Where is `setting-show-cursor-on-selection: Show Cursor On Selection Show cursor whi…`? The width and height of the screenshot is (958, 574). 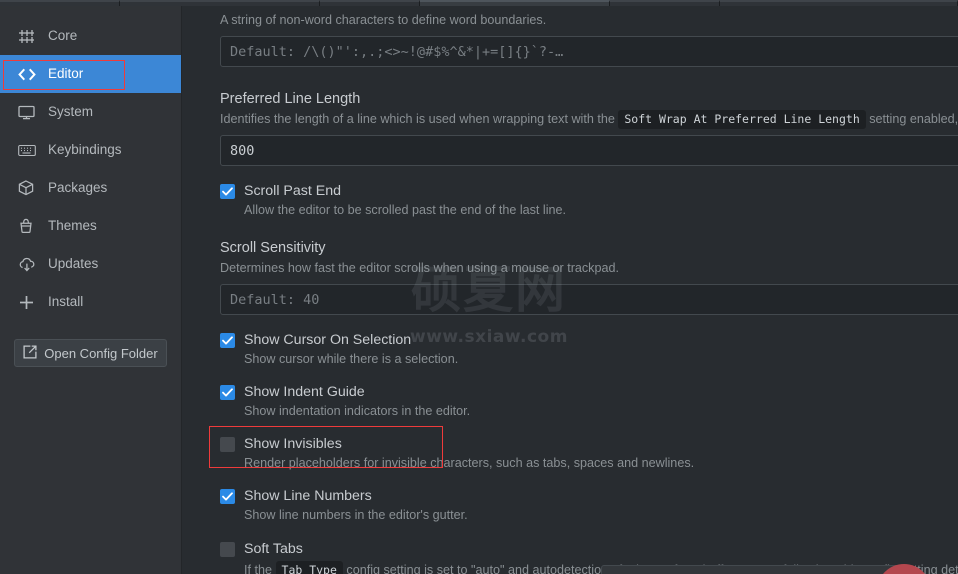 setting-show-cursor-on-selection: Show Cursor On Selection Show cursor whi… is located at coordinates (570, 344).